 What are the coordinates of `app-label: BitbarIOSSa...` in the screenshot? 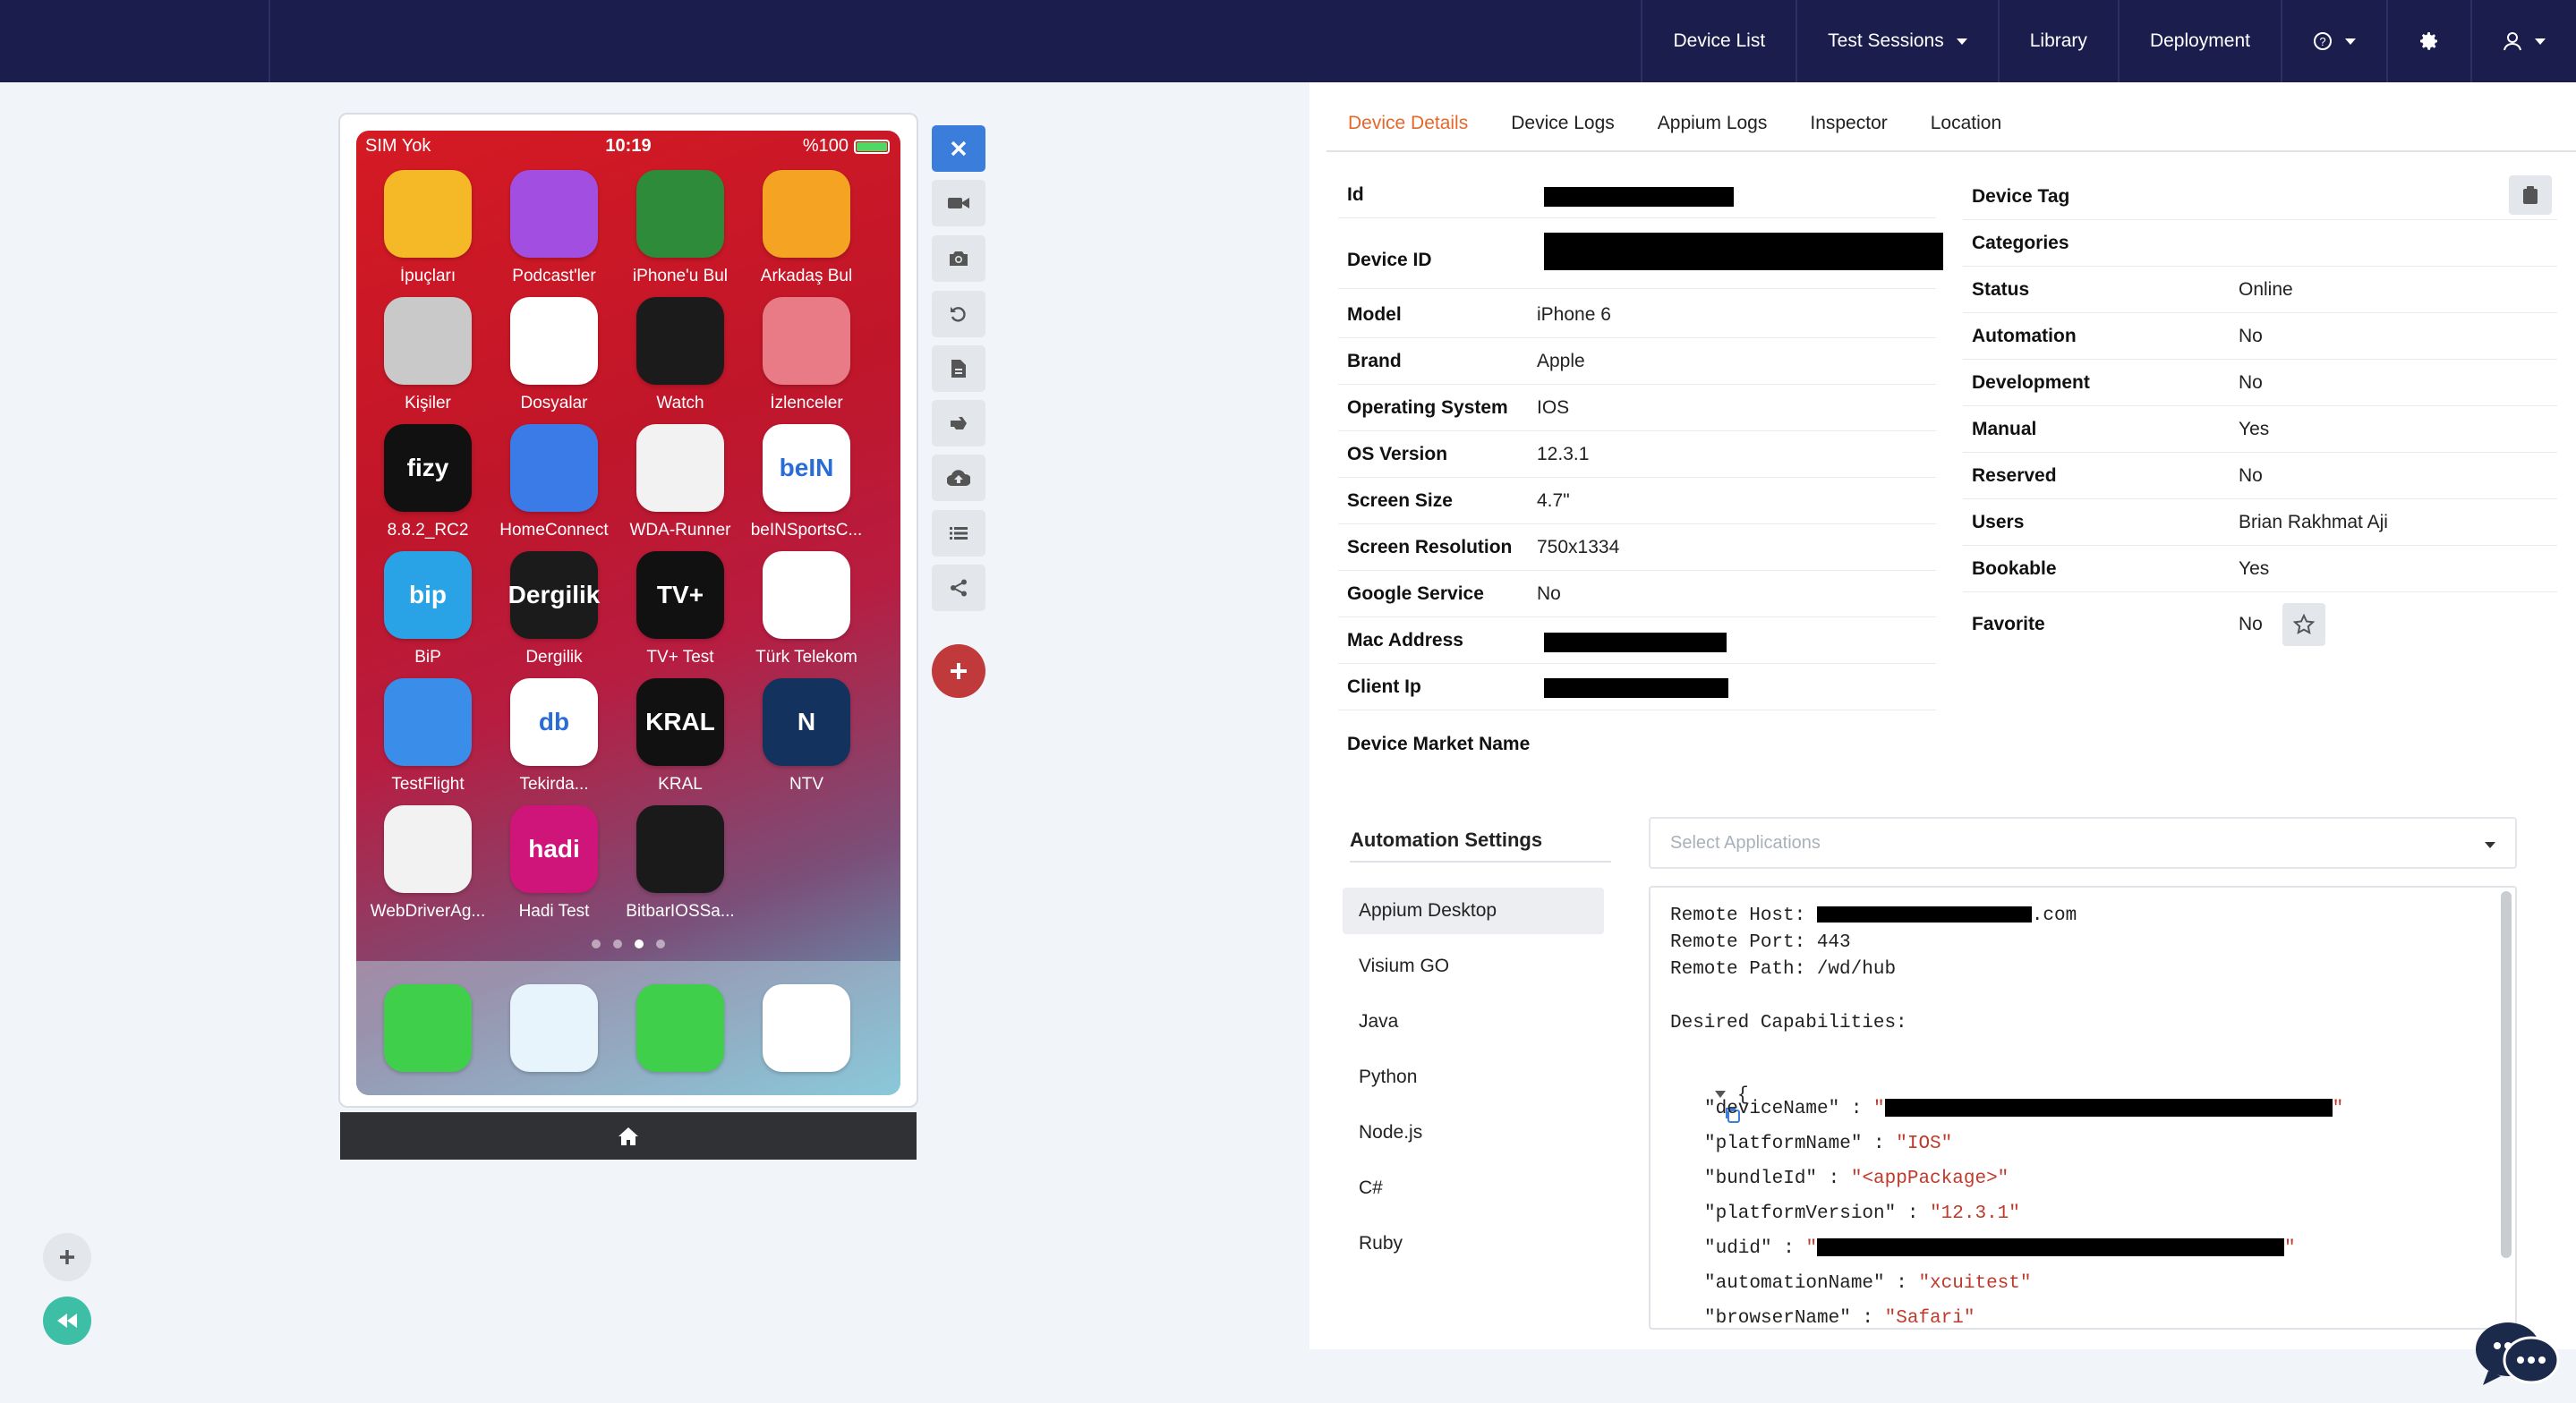 It's located at (680, 911).